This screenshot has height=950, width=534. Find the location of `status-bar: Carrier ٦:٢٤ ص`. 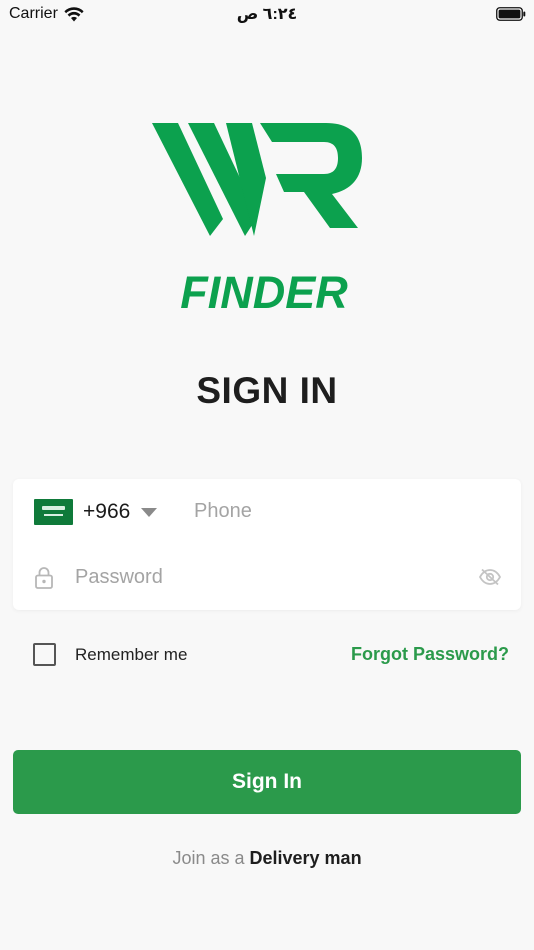

status-bar: Carrier ٦:٢٤ ص is located at coordinates (267, 15).